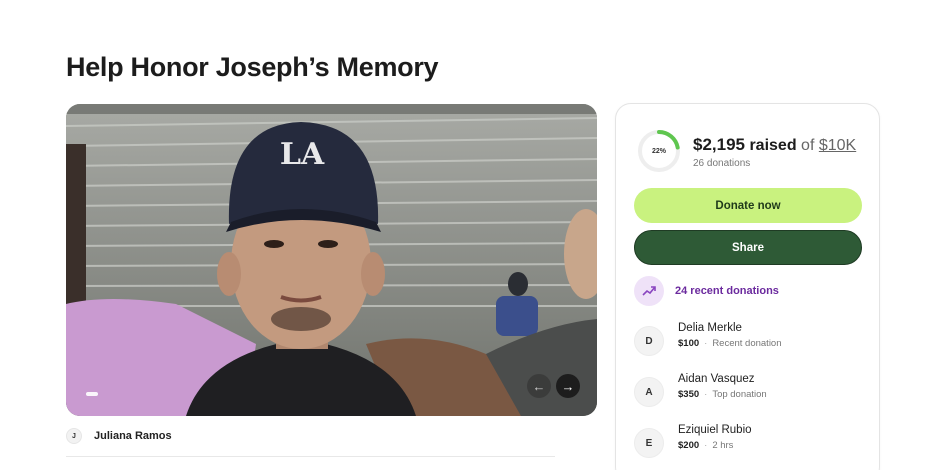 The height and width of the screenshot is (470, 932). I want to click on carousel-prev-button: ←, so click(539, 386).